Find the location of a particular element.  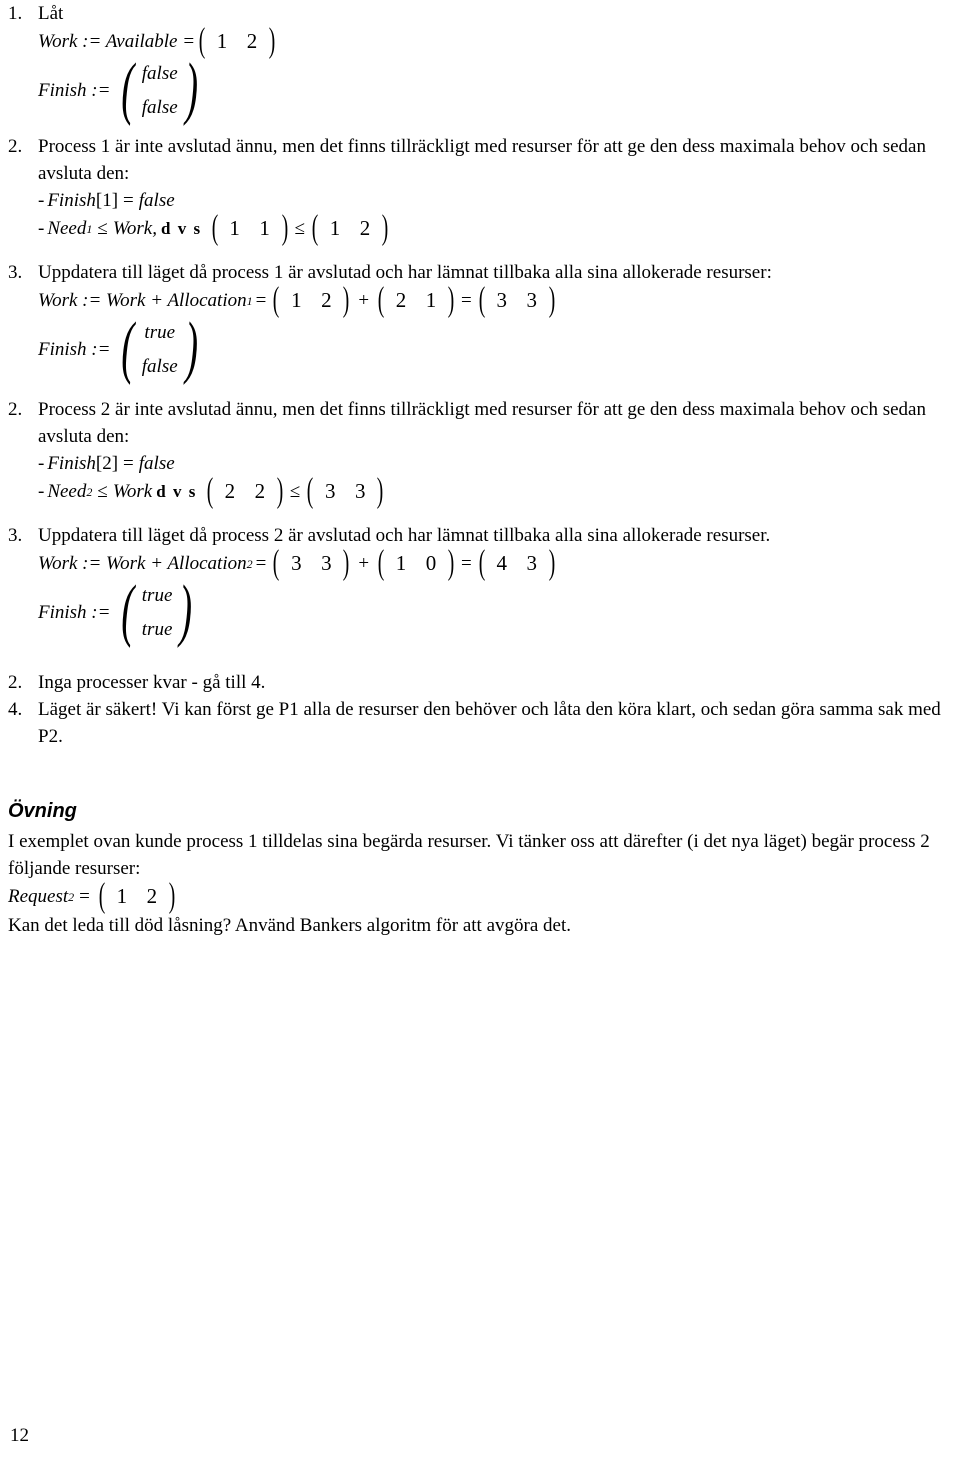

vector-cell-1: 0 is located at coordinates (431, 563).